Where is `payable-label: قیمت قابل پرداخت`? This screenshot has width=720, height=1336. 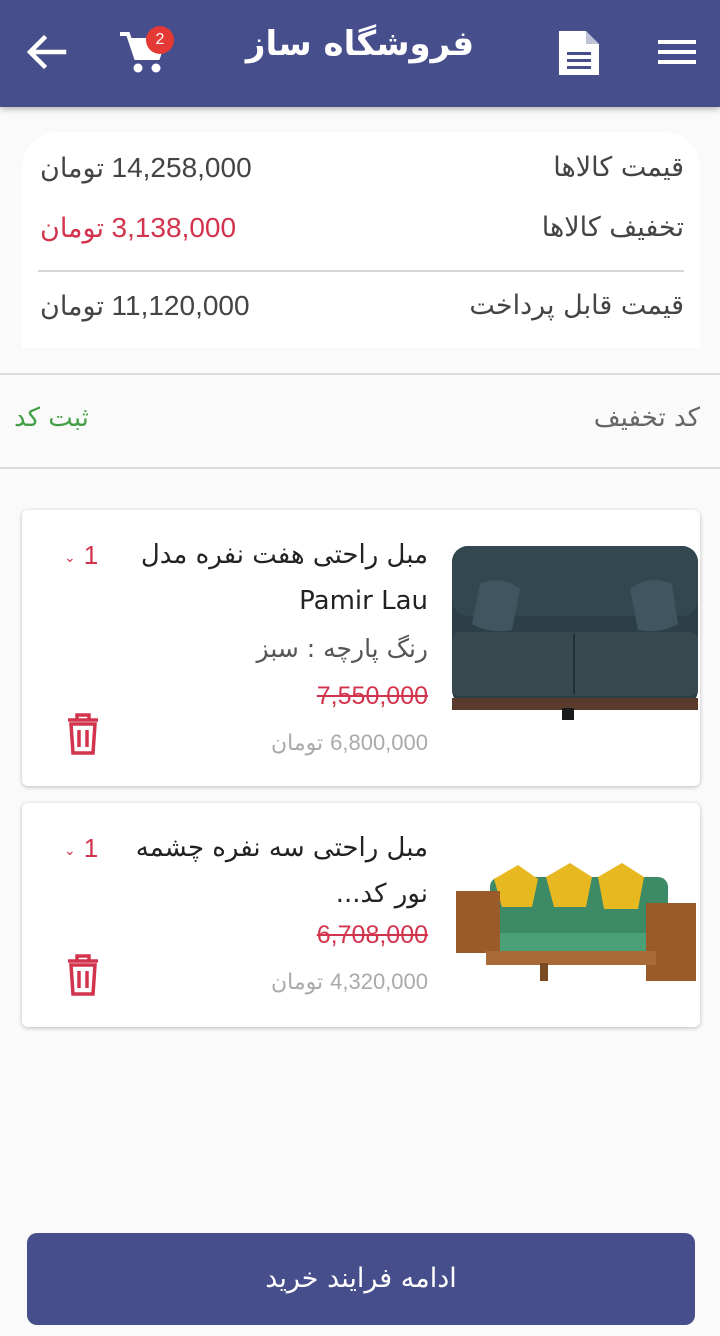
payable-label: قیمت قابل پرداخت is located at coordinates (576, 305).